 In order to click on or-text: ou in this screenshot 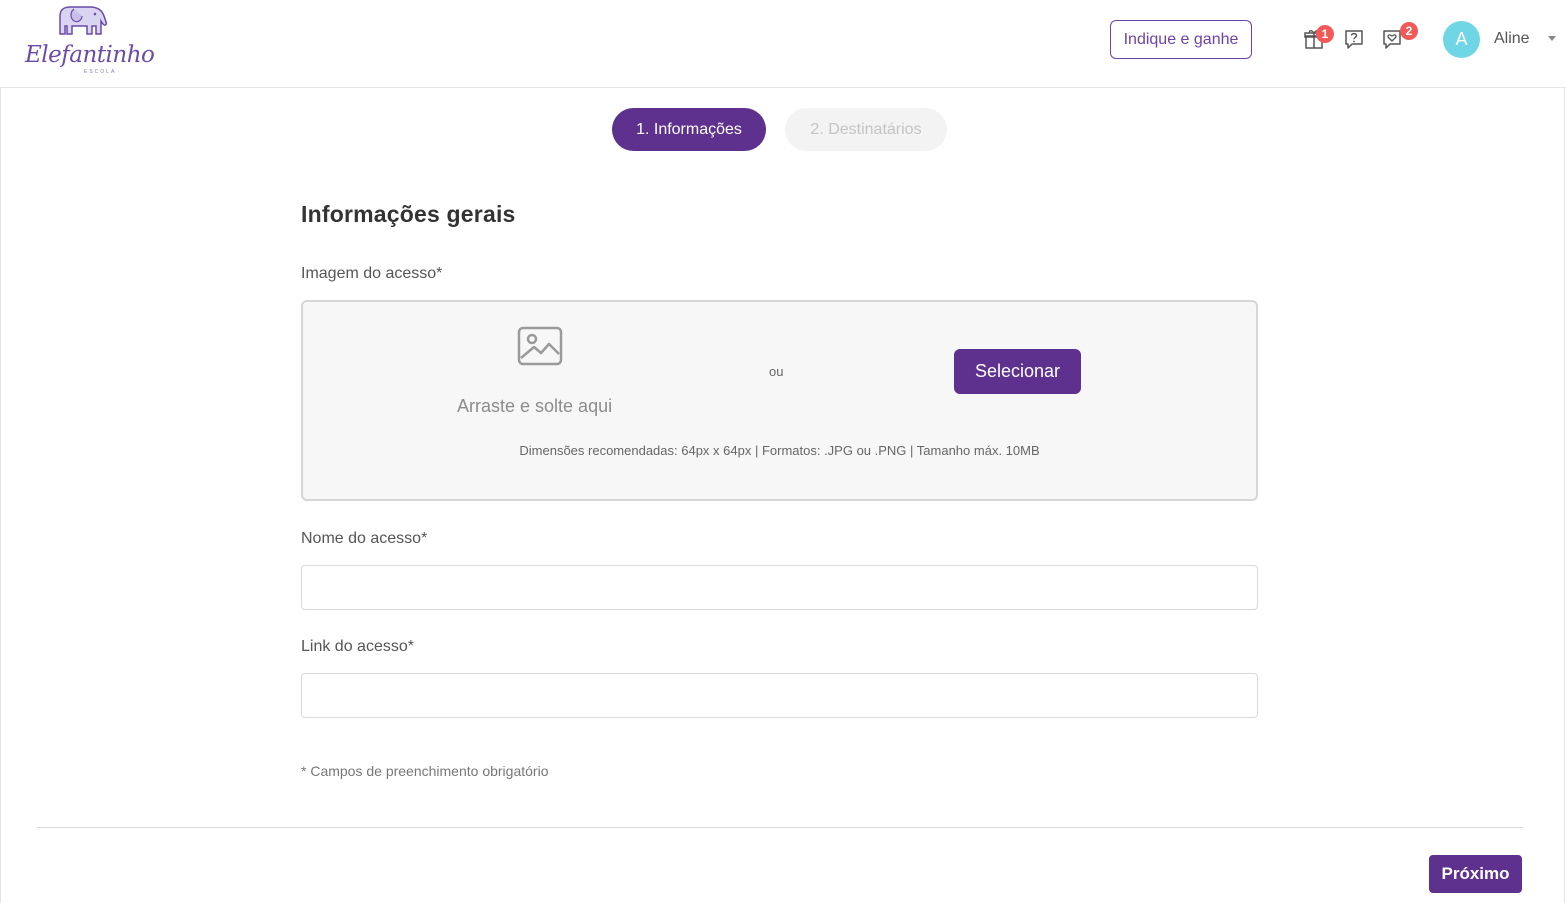, I will do `click(776, 371)`.